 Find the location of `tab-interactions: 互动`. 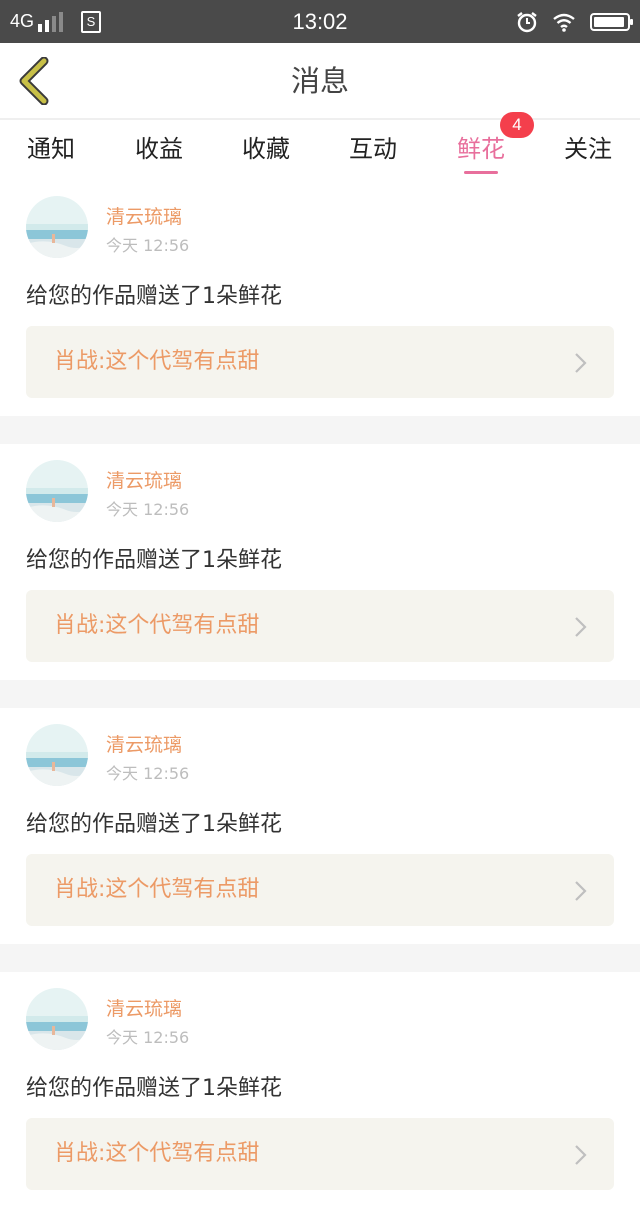

tab-interactions: 互动 is located at coordinates (373, 150).